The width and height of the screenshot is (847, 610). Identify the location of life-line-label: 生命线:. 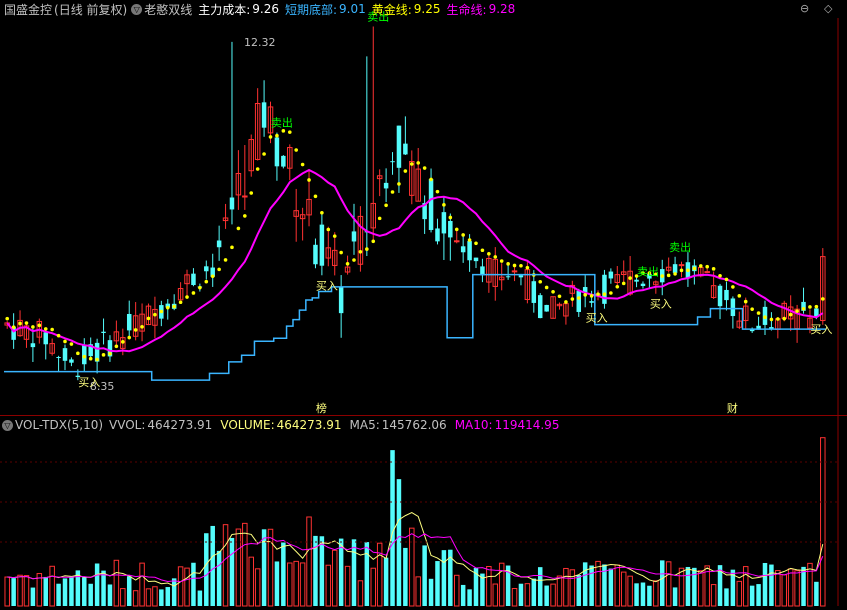
(466, 9).